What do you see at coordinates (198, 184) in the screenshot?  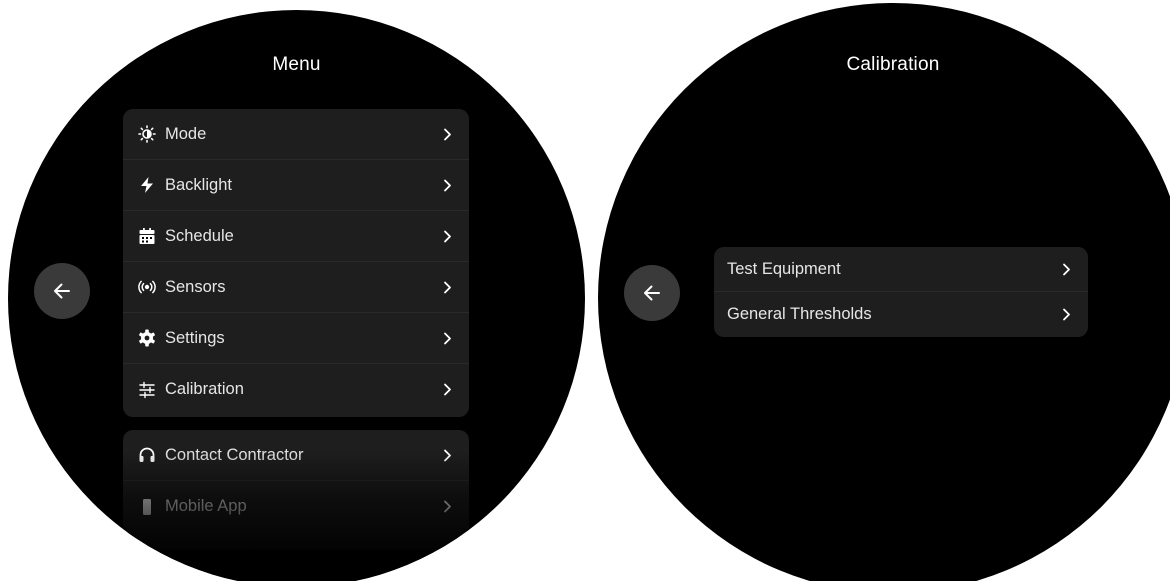 I see `menu-item-label: Backlight` at bounding box center [198, 184].